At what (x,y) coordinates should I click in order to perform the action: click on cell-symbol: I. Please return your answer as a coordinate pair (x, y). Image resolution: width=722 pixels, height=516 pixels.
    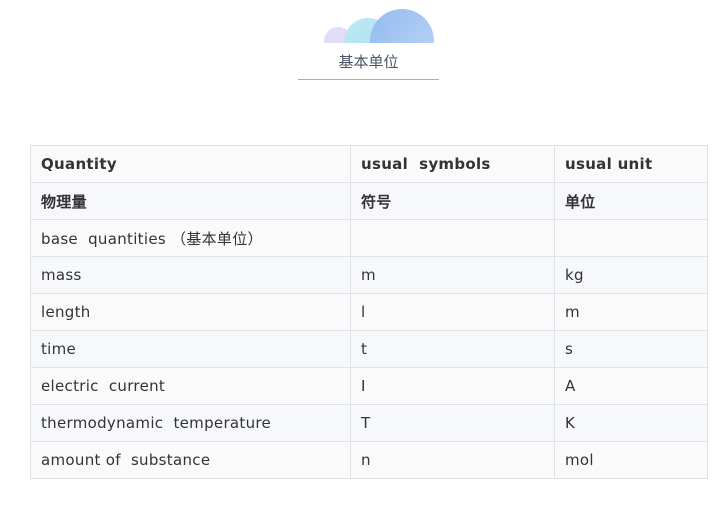
    Looking at the image, I should click on (452, 386).